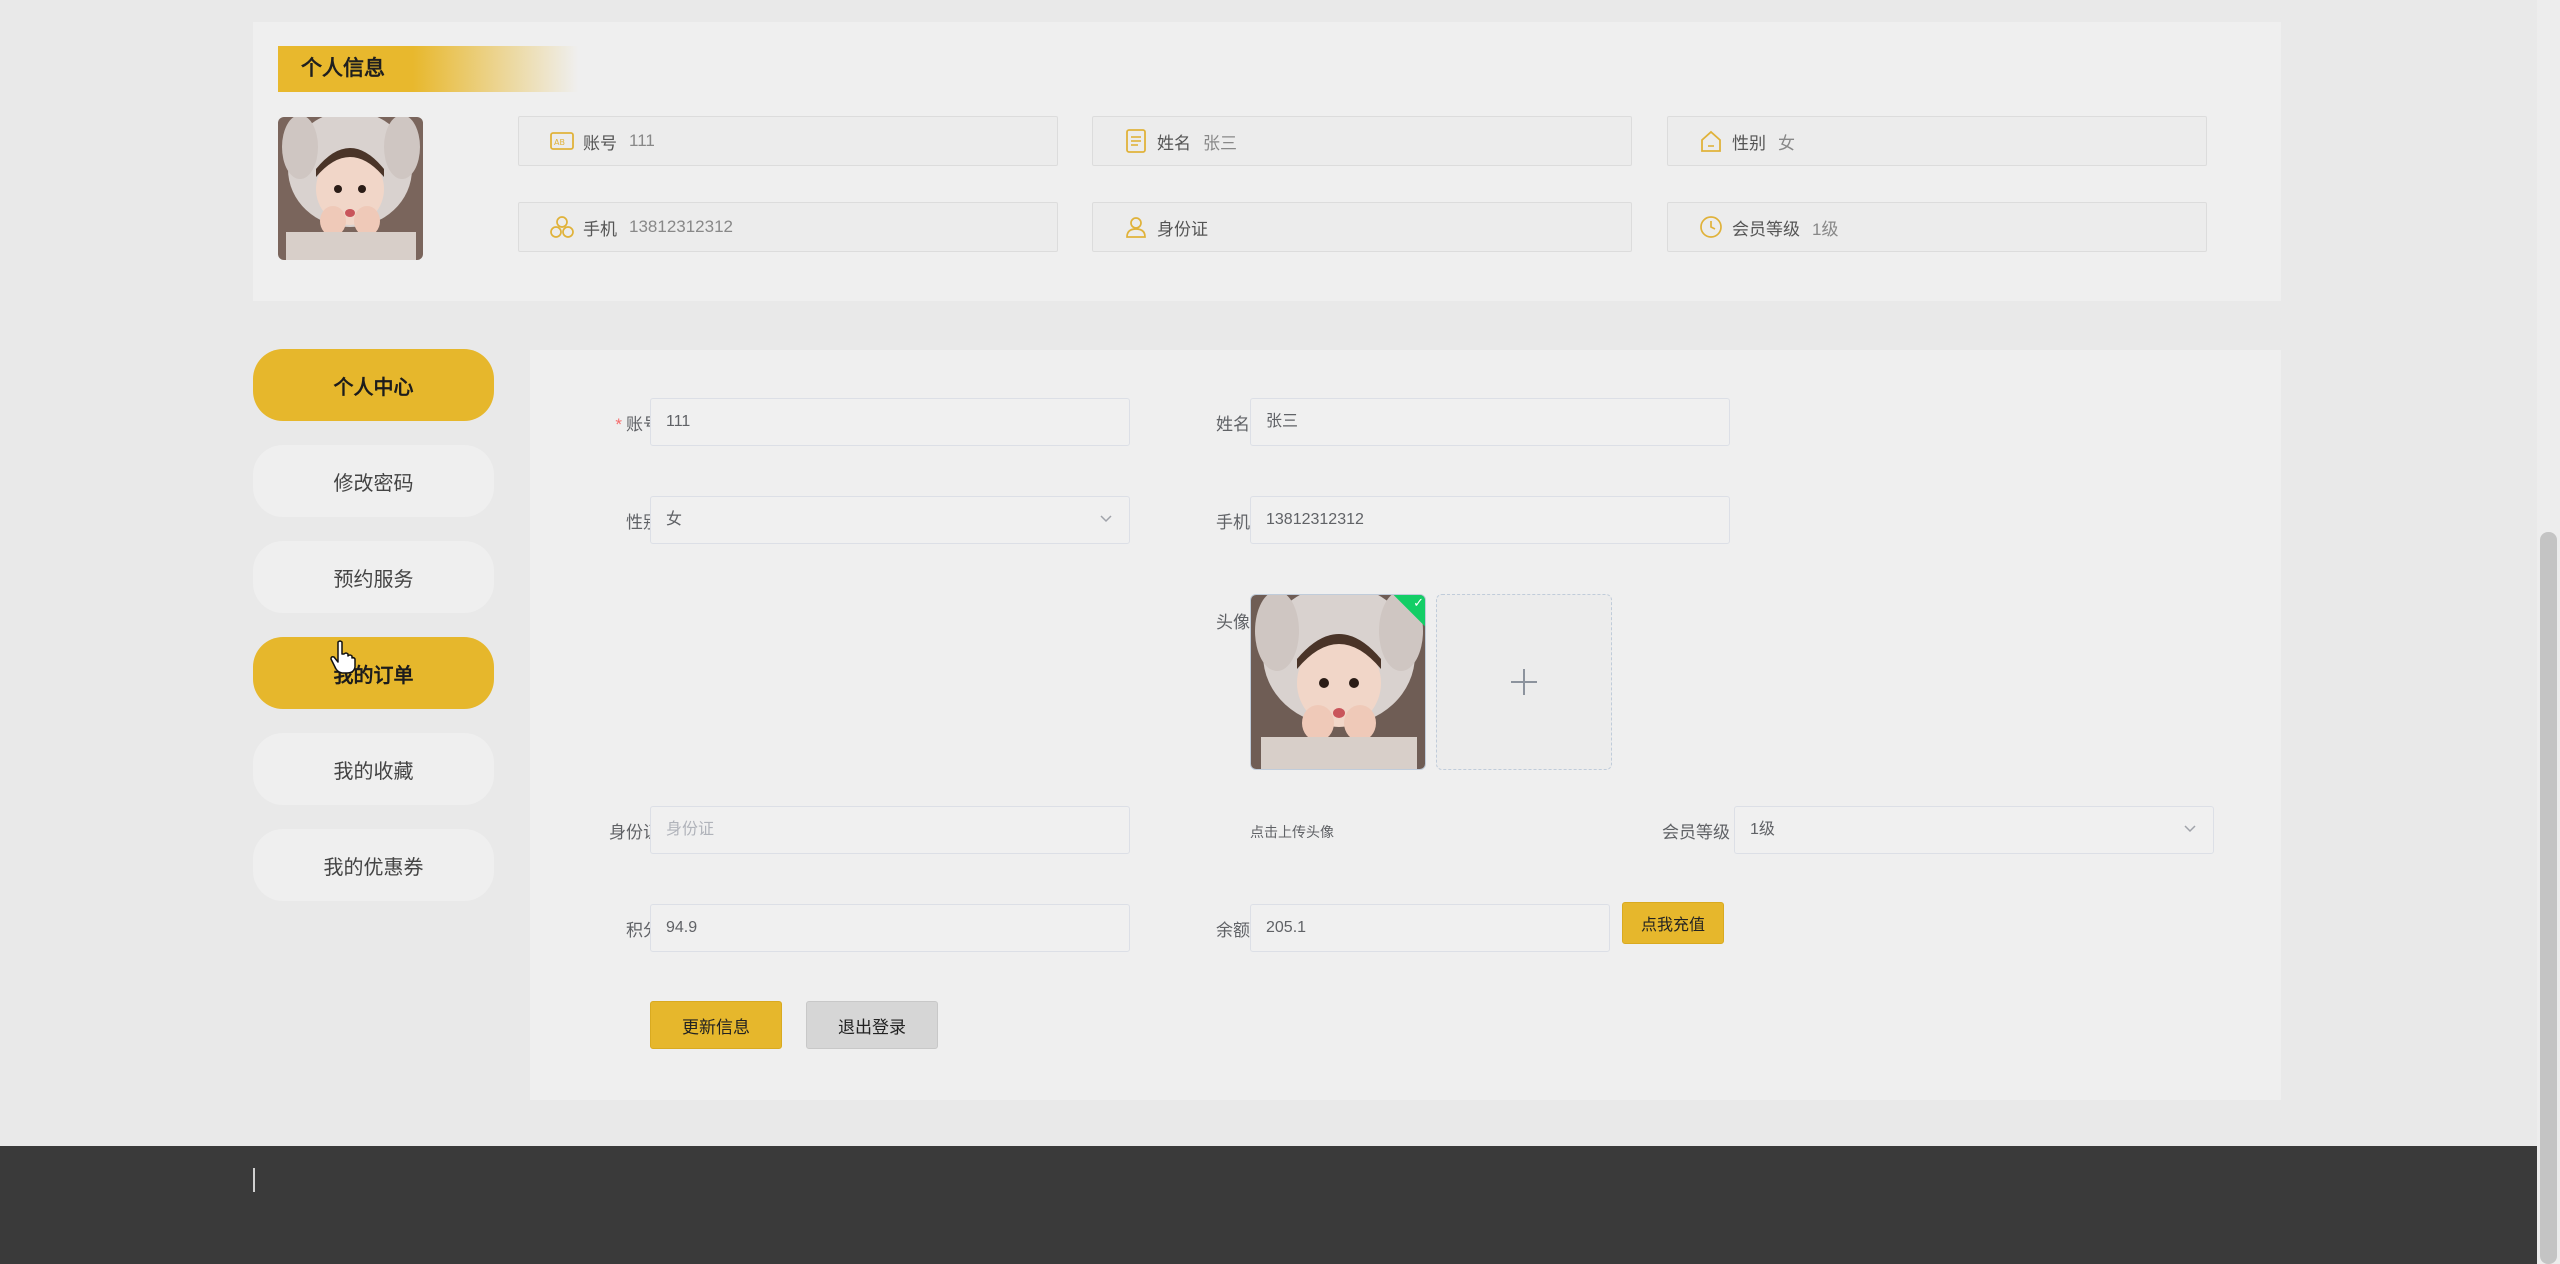 This screenshot has width=2560, height=1264. I want to click on avatar-upload-button, so click(1524, 682).